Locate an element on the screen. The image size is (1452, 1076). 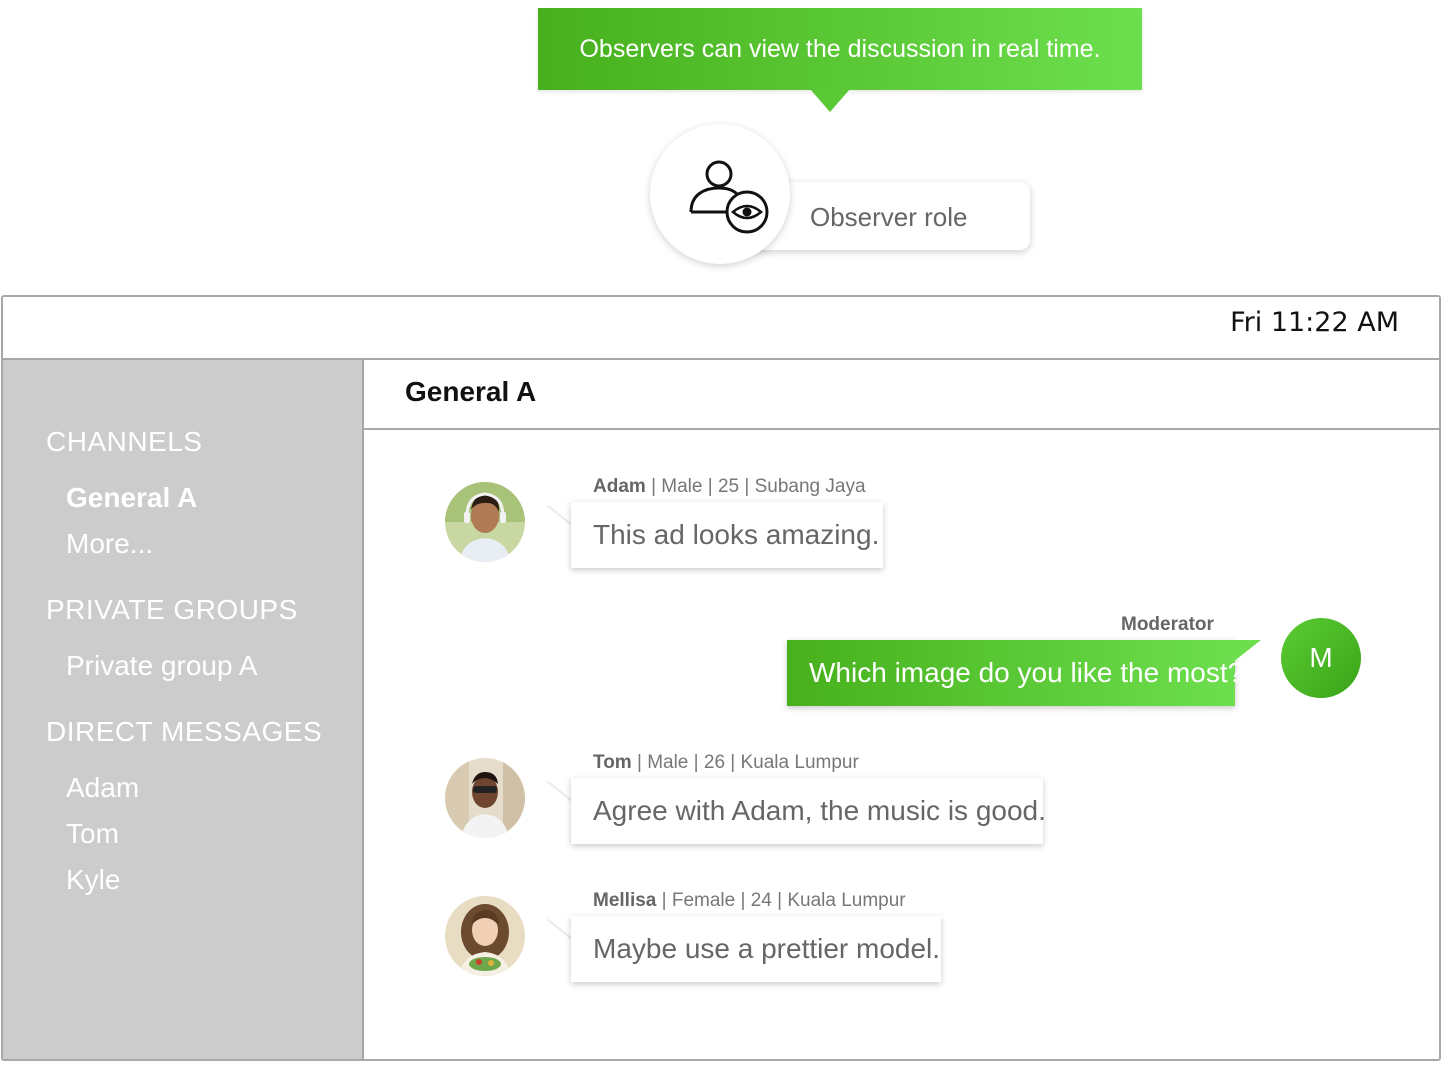
message-text: Maybe use a prettier model. is located at coordinates (767, 948).